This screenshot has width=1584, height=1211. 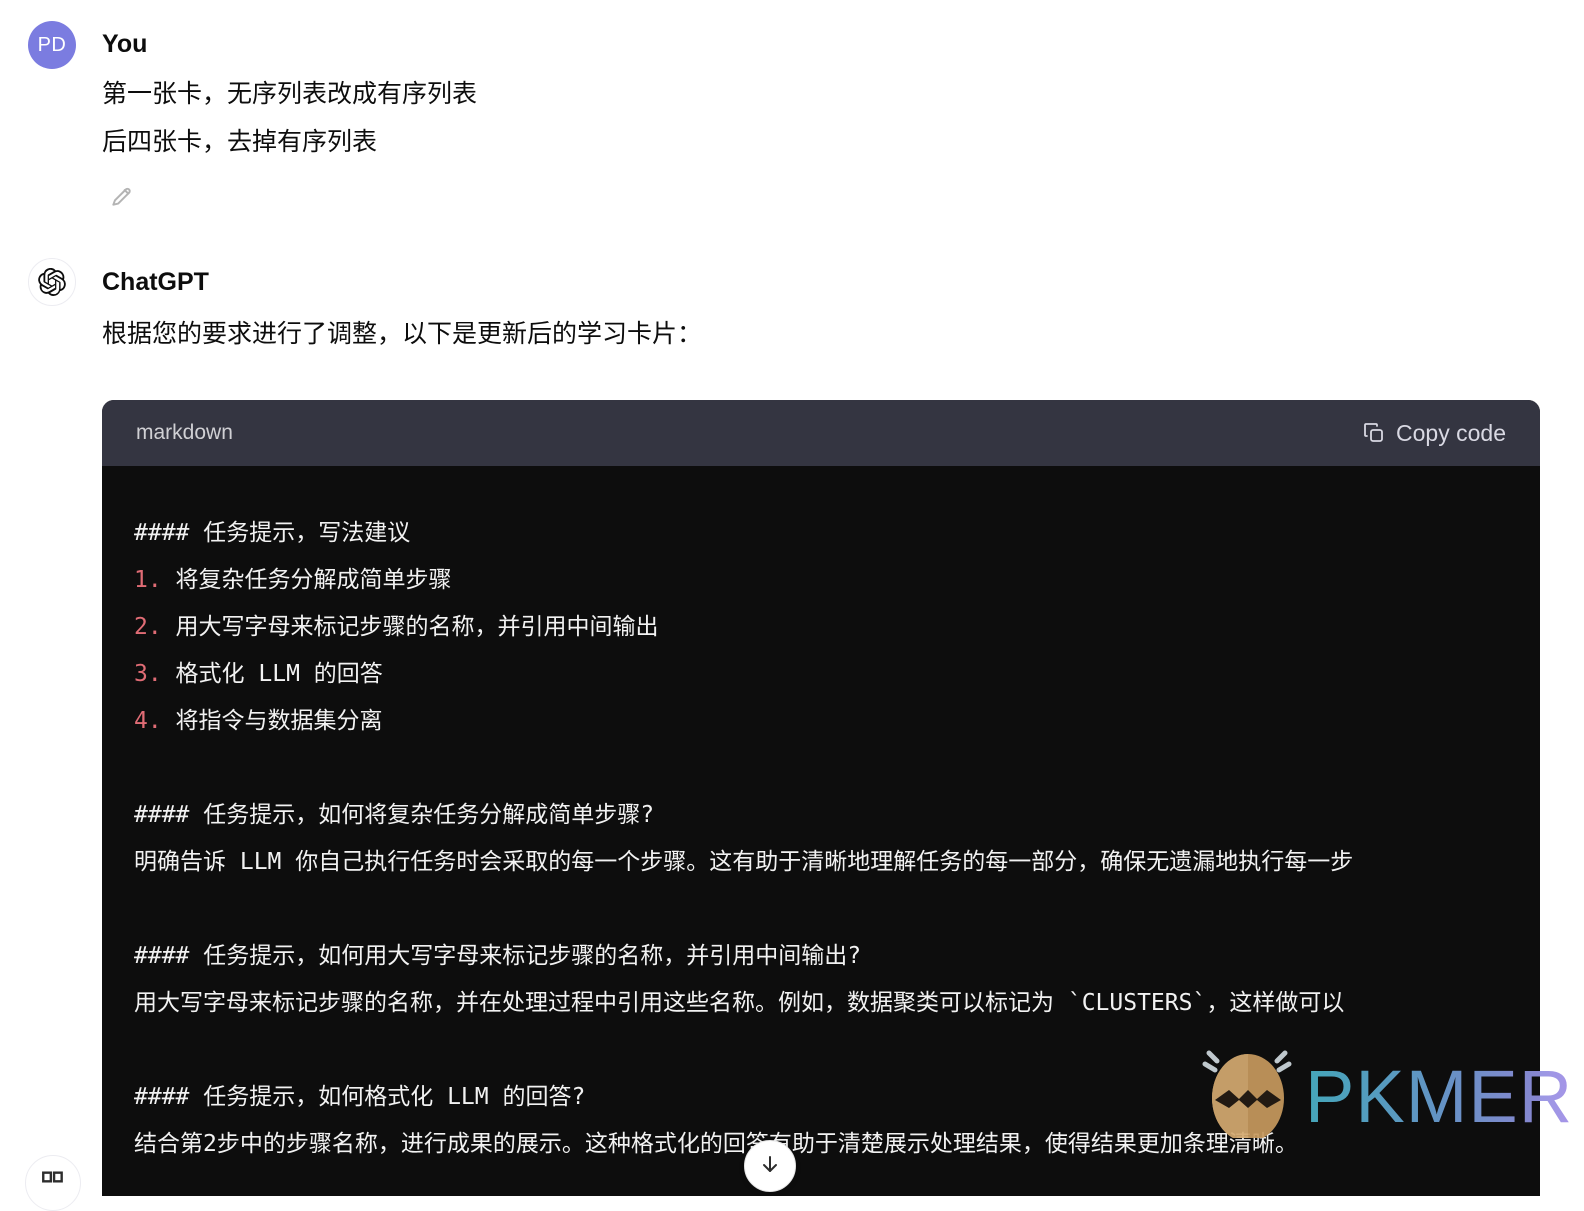 I want to click on user-message-line: 第一张卡，无序列表改成有序列表, so click(x=290, y=94).